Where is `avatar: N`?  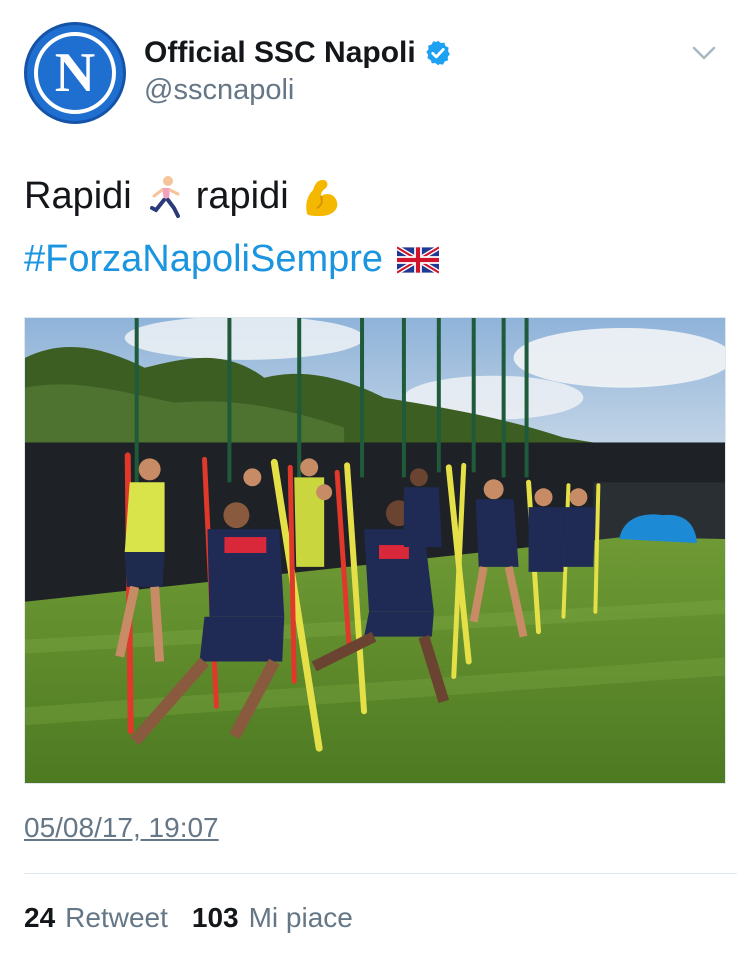
avatar: N is located at coordinates (75, 73).